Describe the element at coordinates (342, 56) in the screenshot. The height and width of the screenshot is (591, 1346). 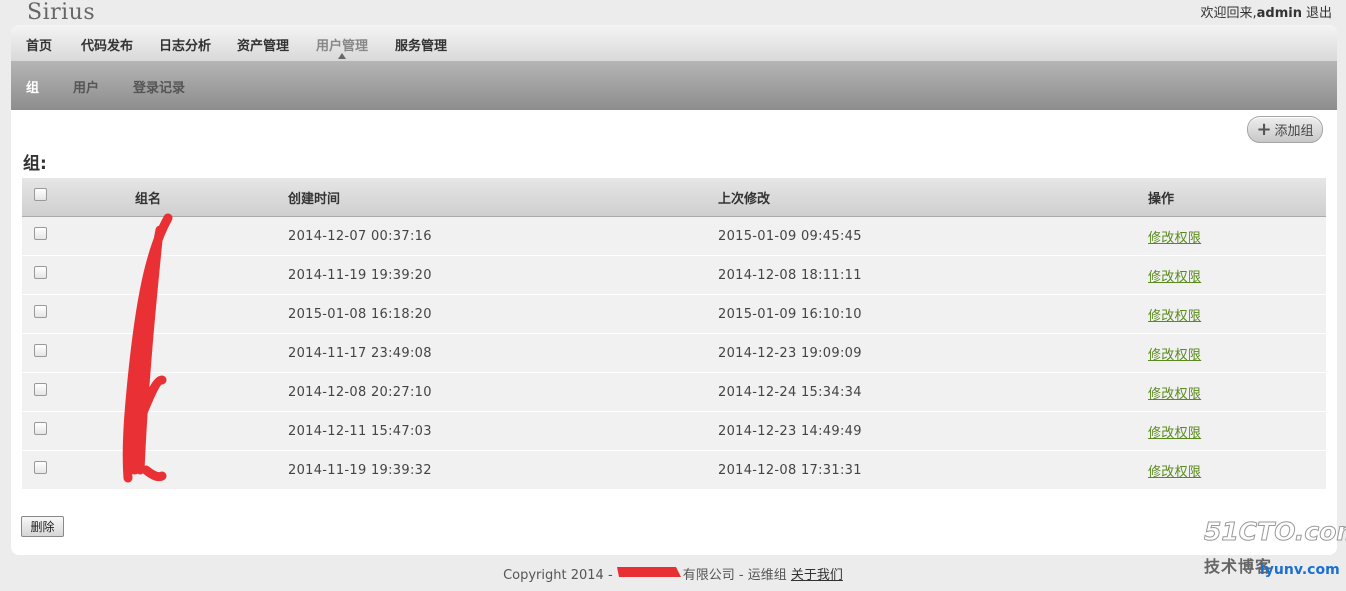
I see `active-caret-icon` at that location.